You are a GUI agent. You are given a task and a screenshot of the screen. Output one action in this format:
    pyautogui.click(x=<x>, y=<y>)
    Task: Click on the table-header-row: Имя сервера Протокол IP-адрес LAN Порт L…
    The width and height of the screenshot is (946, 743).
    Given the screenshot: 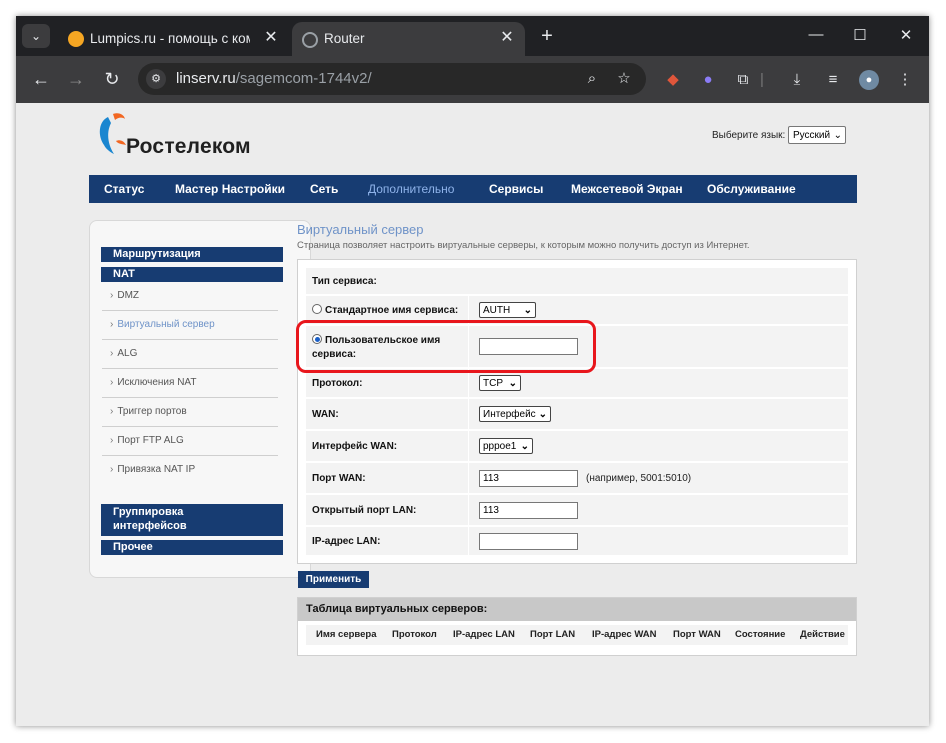 What is the action you would take?
    pyautogui.click(x=577, y=635)
    